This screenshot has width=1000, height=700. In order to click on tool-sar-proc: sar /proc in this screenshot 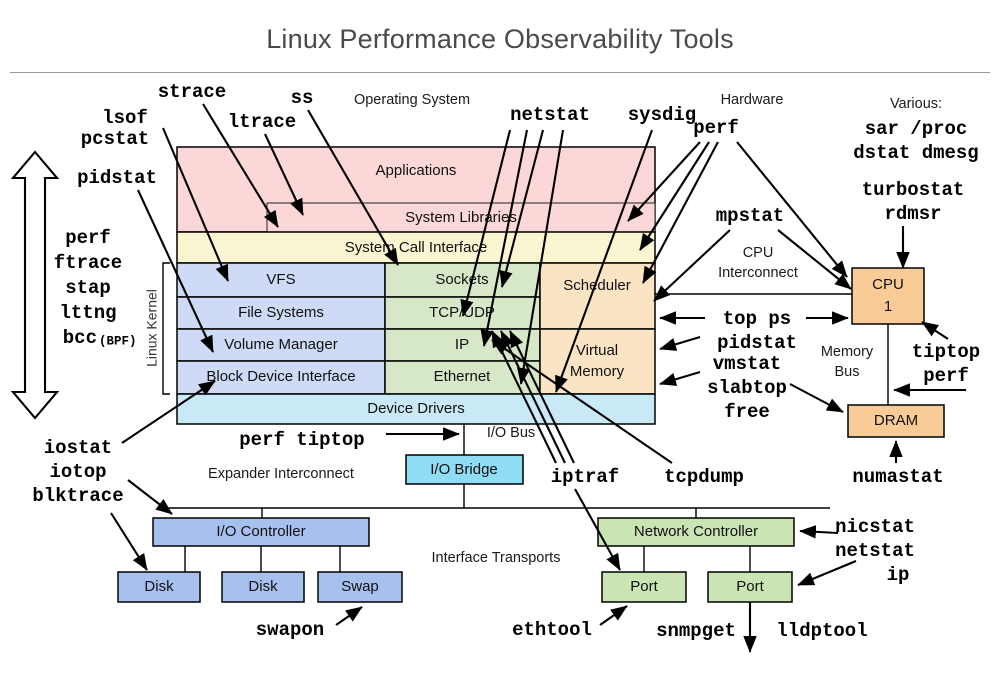, I will do `click(916, 129)`.